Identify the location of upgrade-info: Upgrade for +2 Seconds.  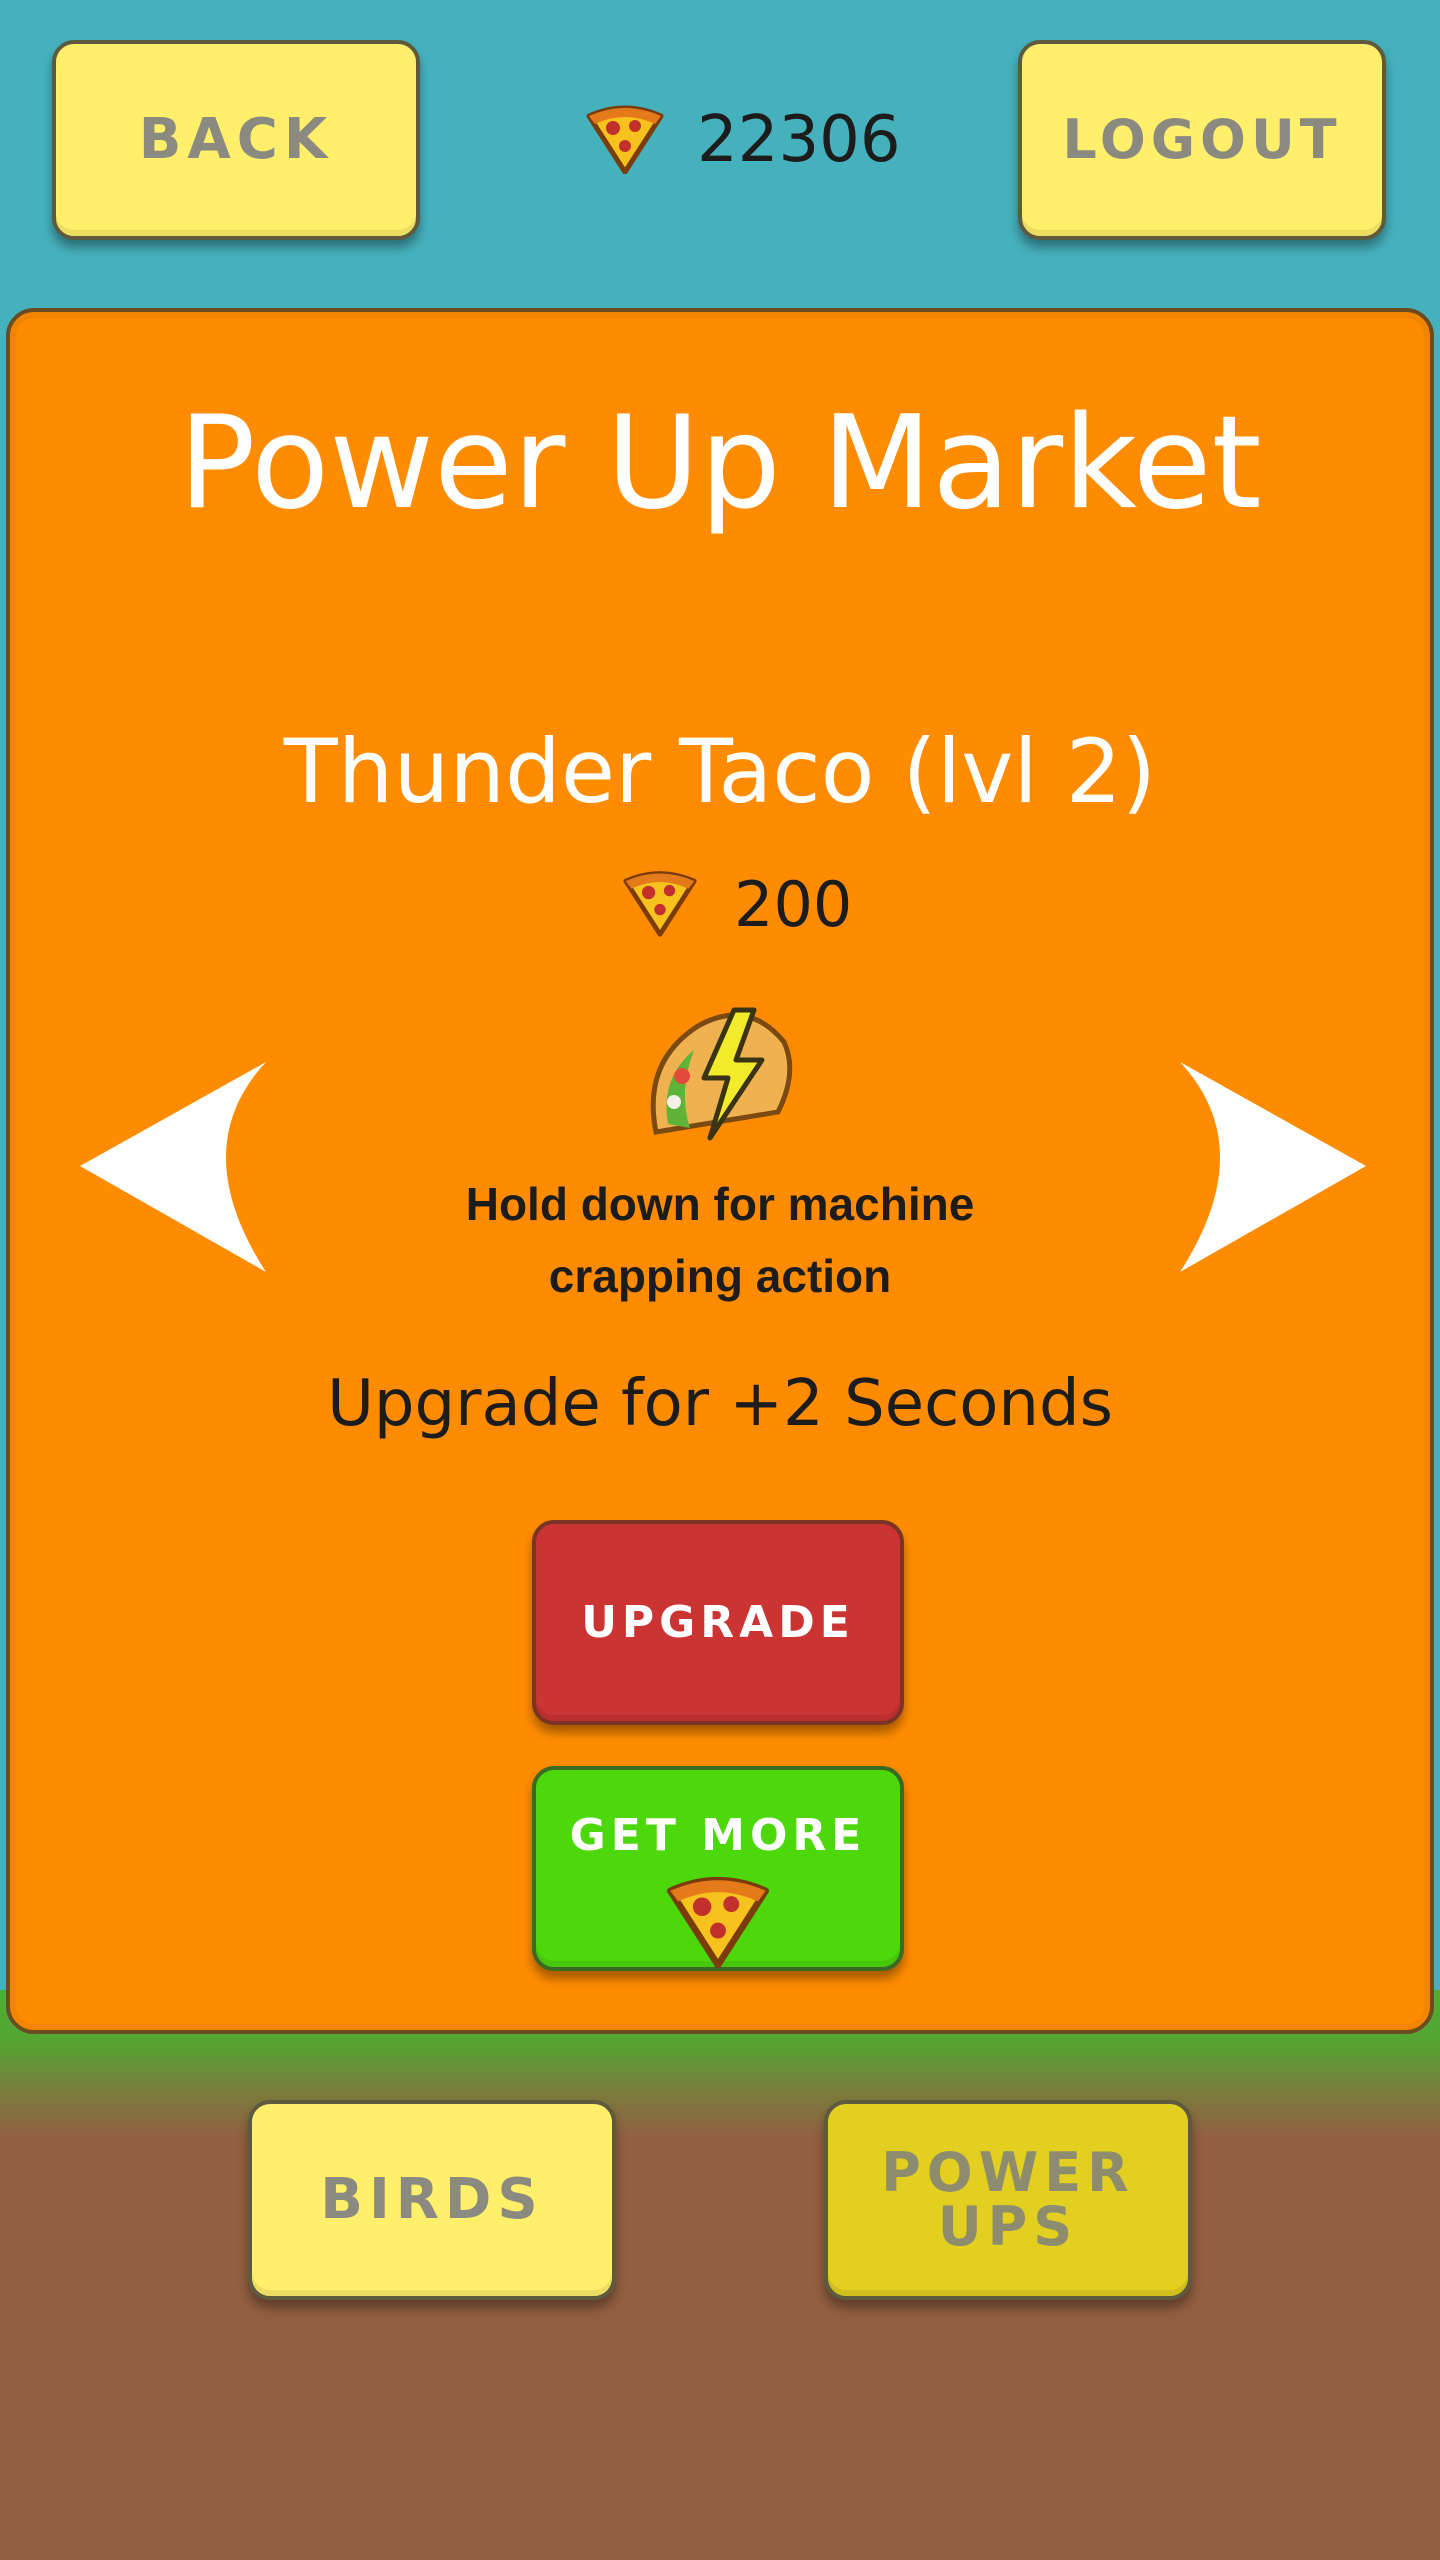
(720, 1404).